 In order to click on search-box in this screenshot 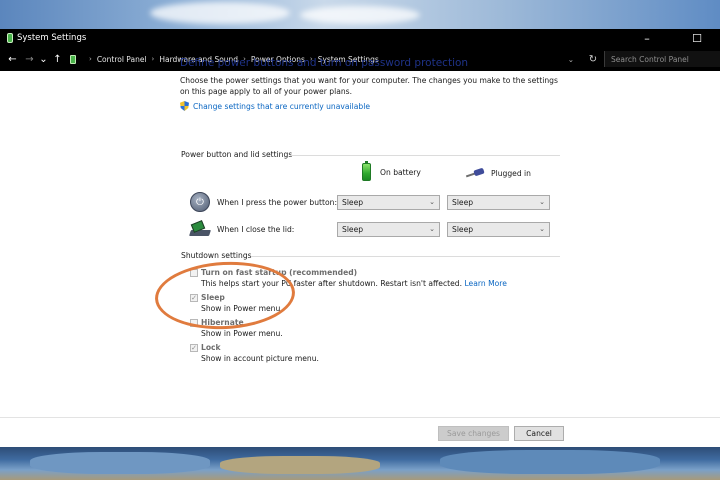, I will do `click(662, 59)`.